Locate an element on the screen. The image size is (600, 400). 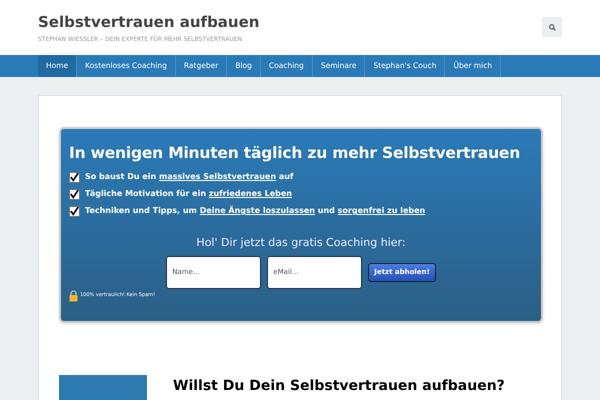
benefit-text: Techniken und Tipps, um Deine Ängste loszulassen und sorgenfrei zu leben is located at coordinates (255, 211).